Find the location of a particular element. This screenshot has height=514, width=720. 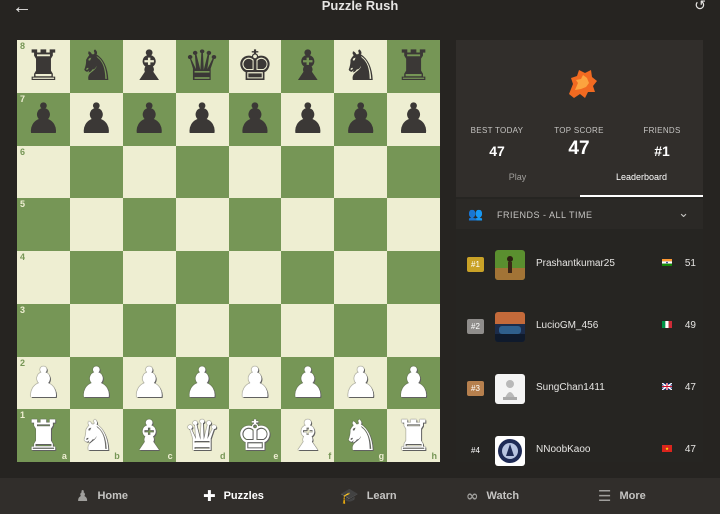

square-f1: f ♝ is located at coordinates (308, 435).